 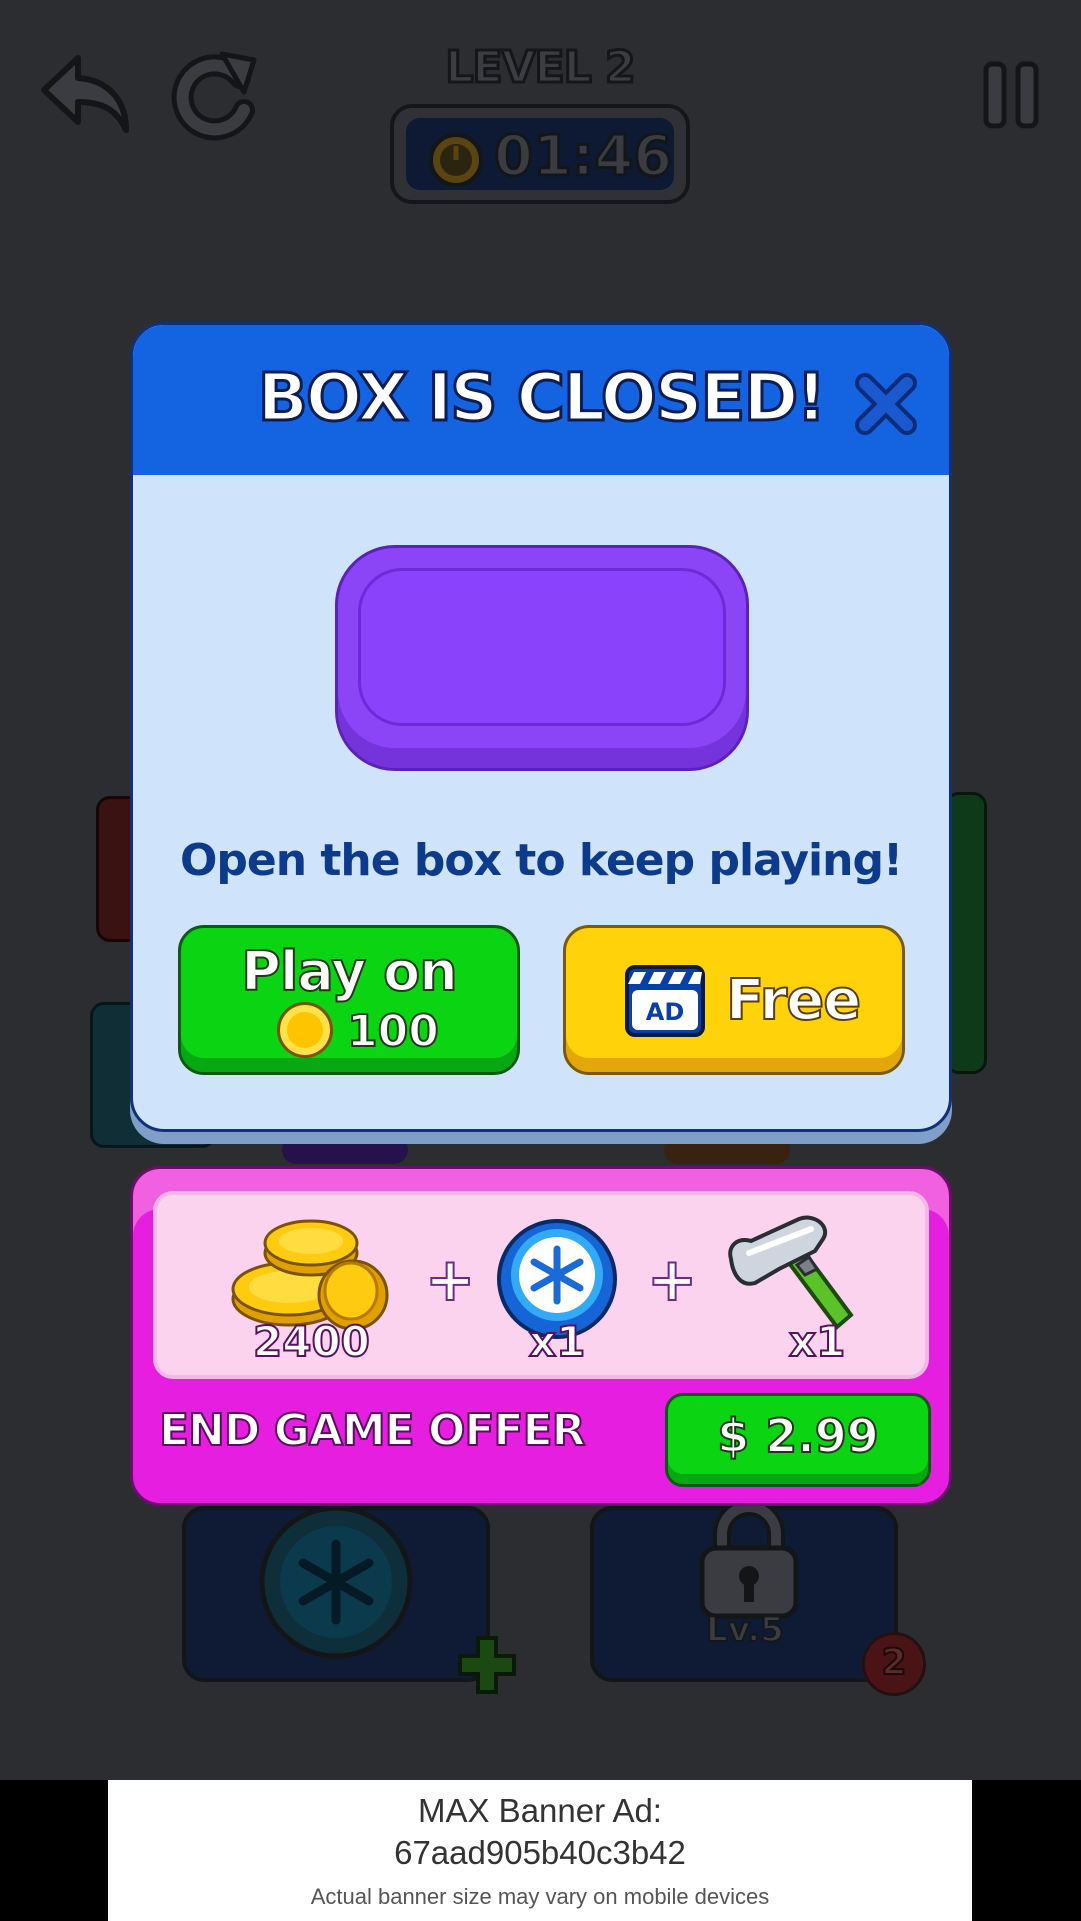 I want to click on reward-qty-freeze: x1, so click(x=557, y=1341).